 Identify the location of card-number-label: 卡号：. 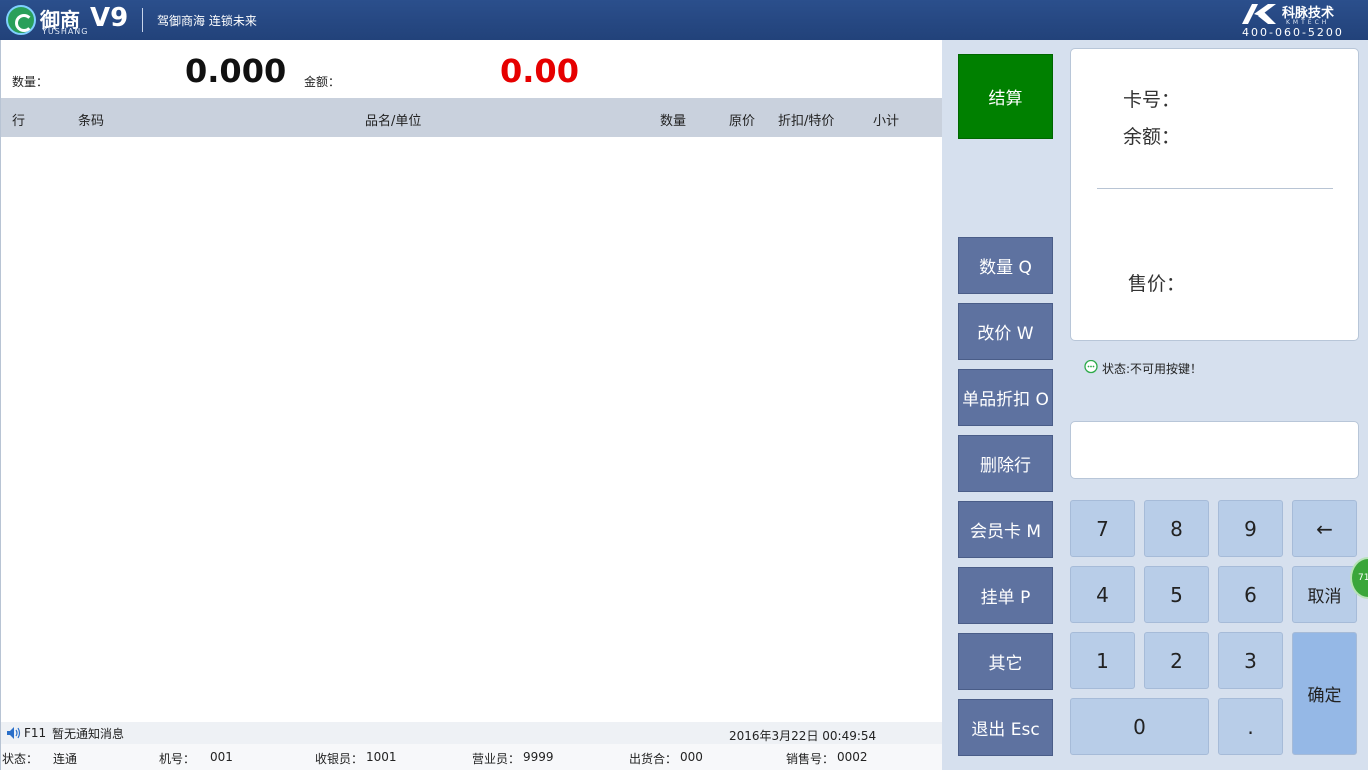
(1152, 100).